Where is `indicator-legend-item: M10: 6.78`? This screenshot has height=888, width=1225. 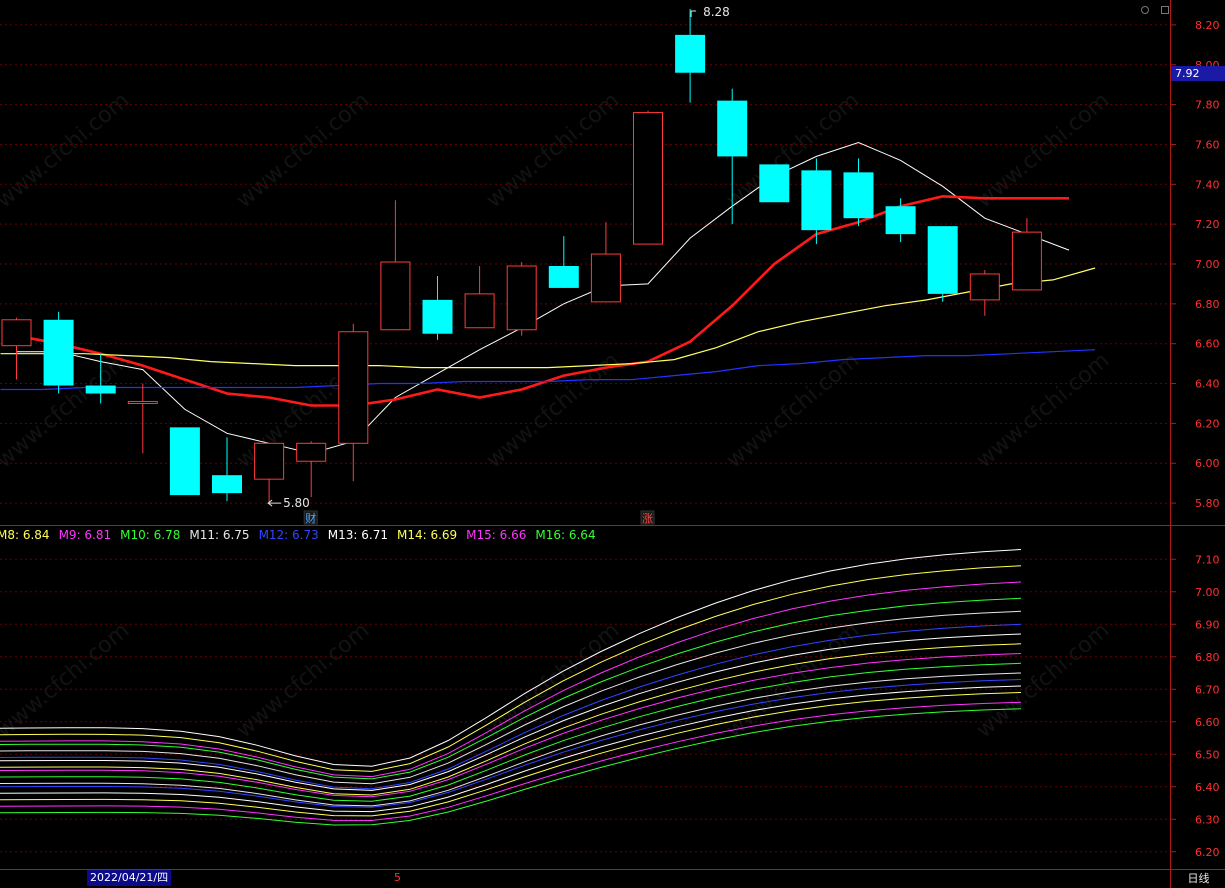 indicator-legend-item: M10: 6.78 is located at coordinates (150, 535).